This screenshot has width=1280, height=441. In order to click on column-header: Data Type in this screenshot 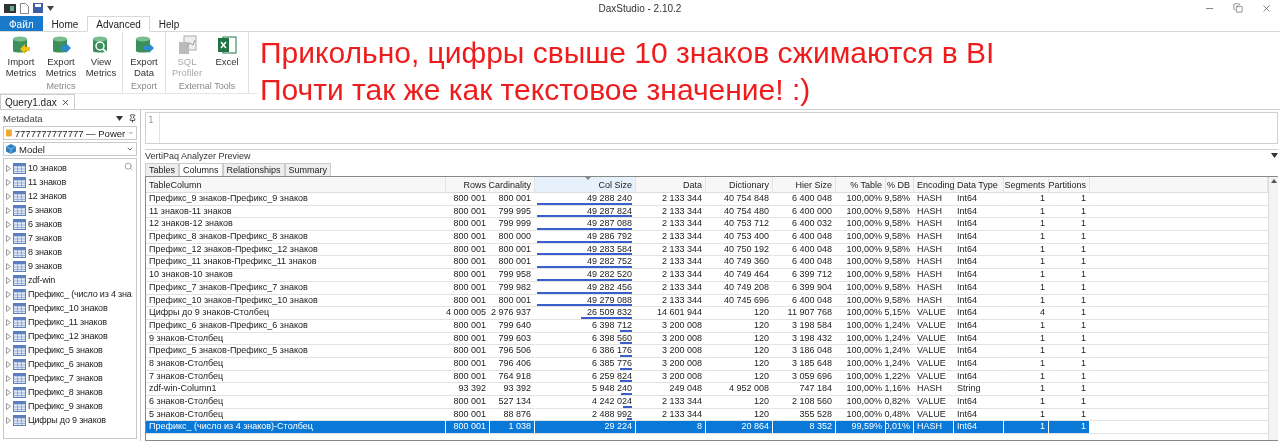, I will do `click(979, 185)`.